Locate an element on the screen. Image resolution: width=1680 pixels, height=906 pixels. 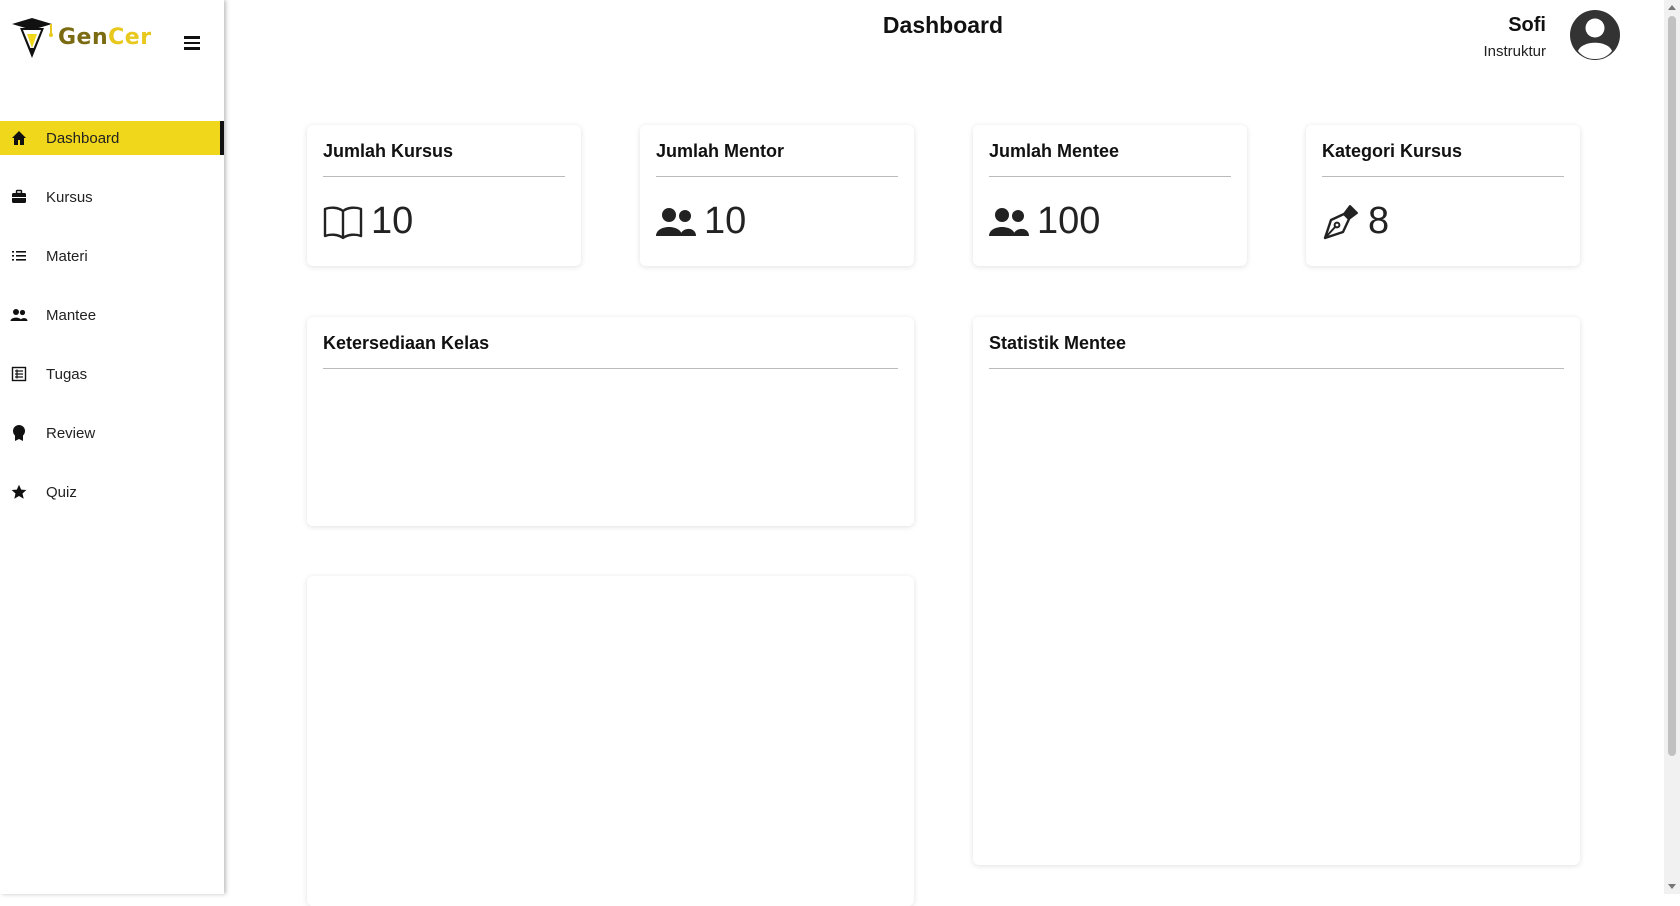
page-scrollbar is located at coordinates (1672, 447).